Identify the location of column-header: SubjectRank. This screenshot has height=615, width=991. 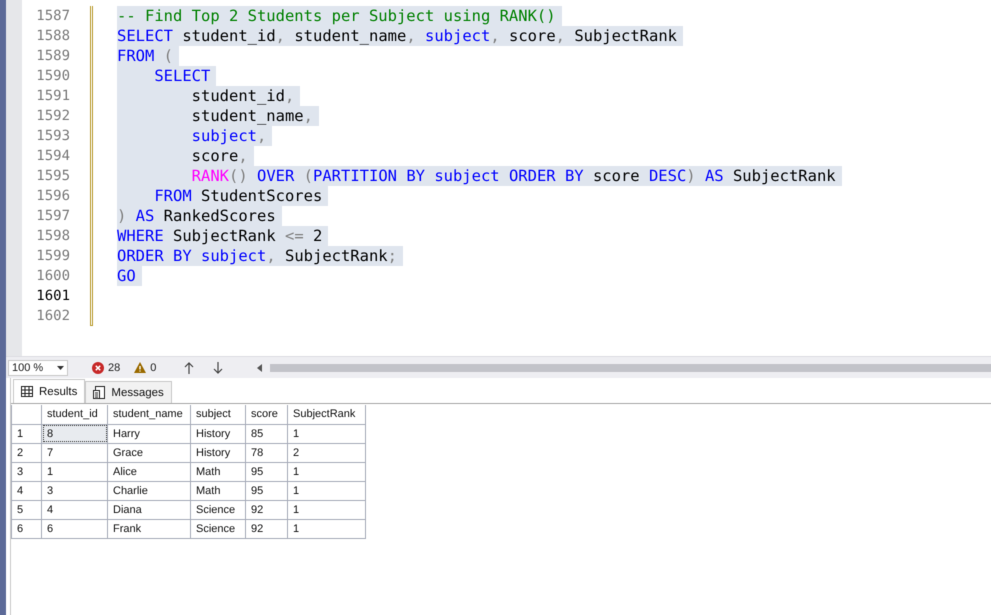
(327, 414).